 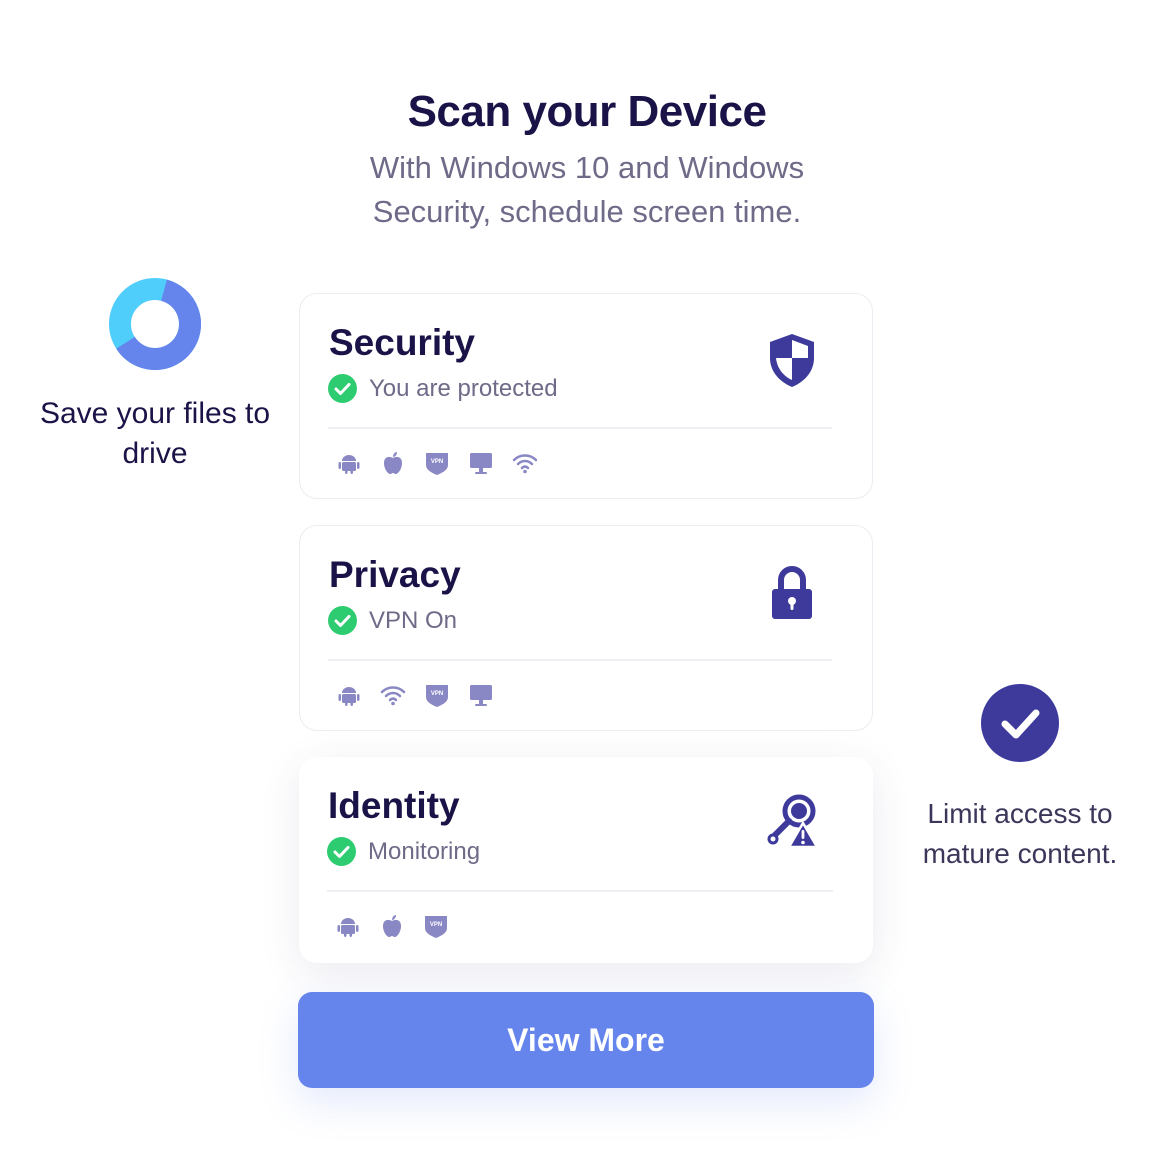 I want to click on limit-access-caption: Limit access to mature content., so click(x=1020, y=833).